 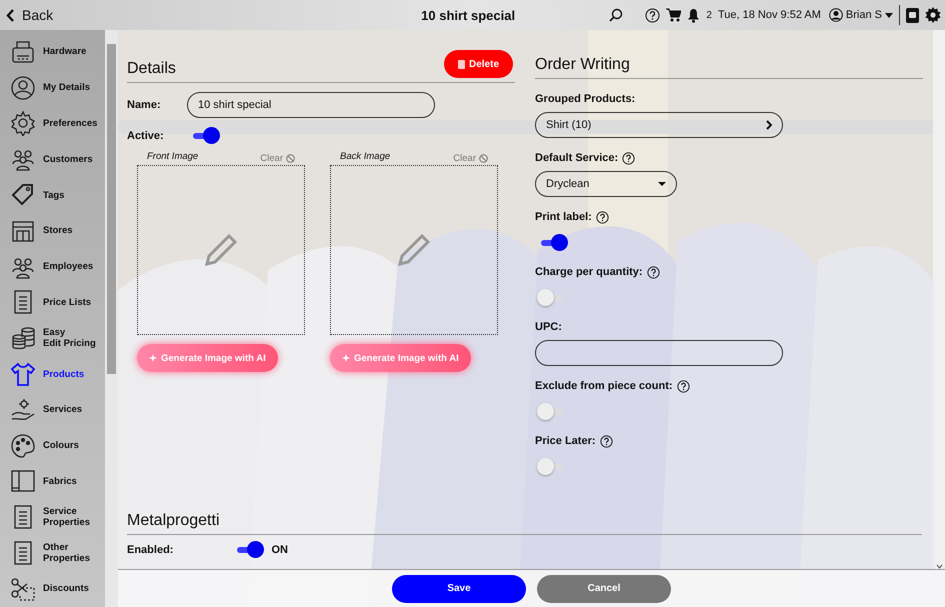 What do you see at coordinates (582, 64) in the screenshot?
I see `section-heading: Order Writing` at bounding box center [582, 64].